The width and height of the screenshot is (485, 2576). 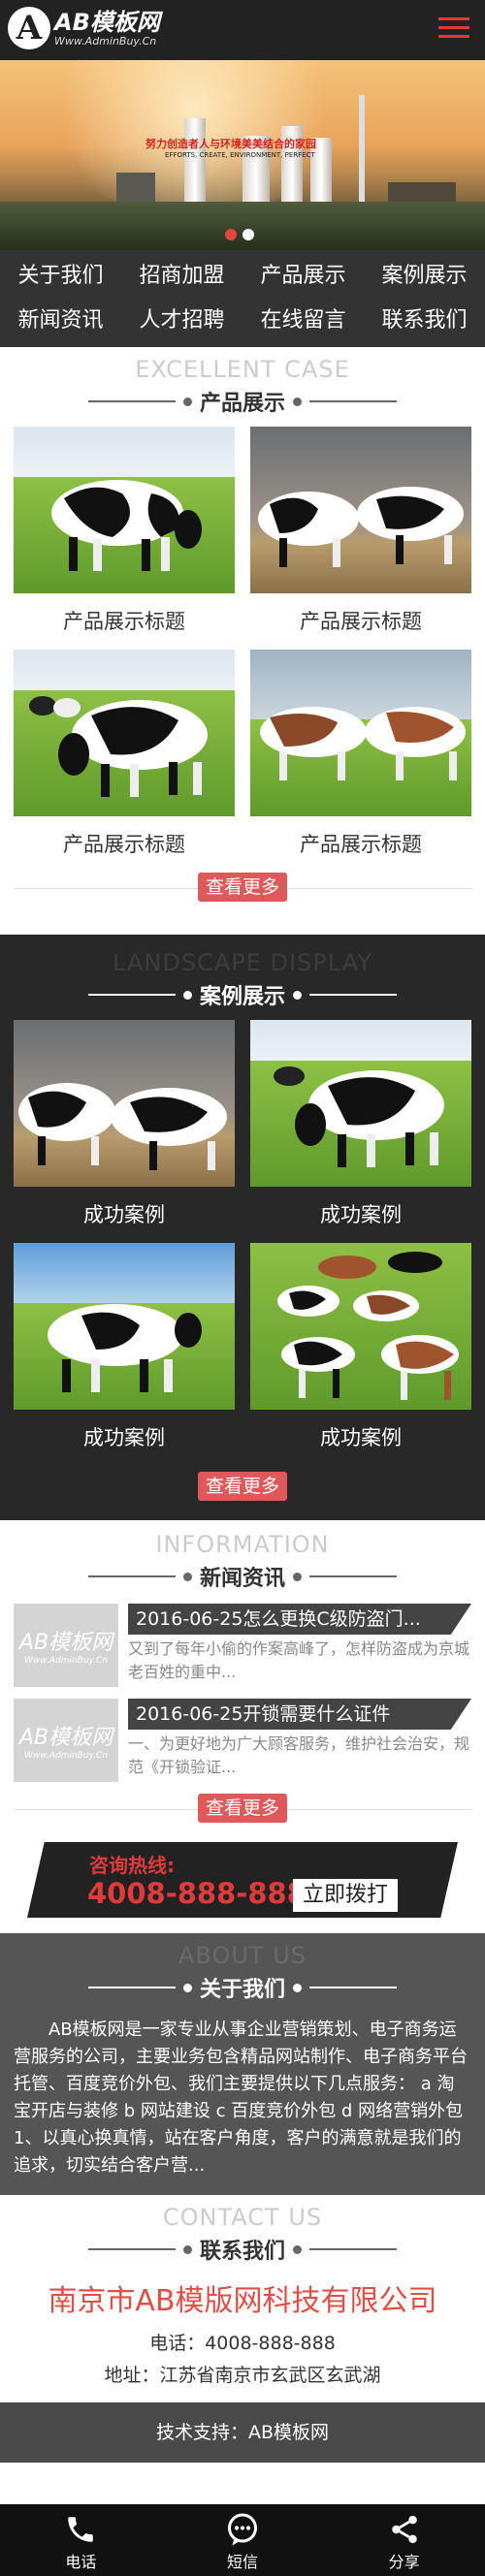 What do you see at coordinates (181, 321) in the screenshot?
I see `nav-item-jobs: 人才招聘` at bounding box center [181, 321].